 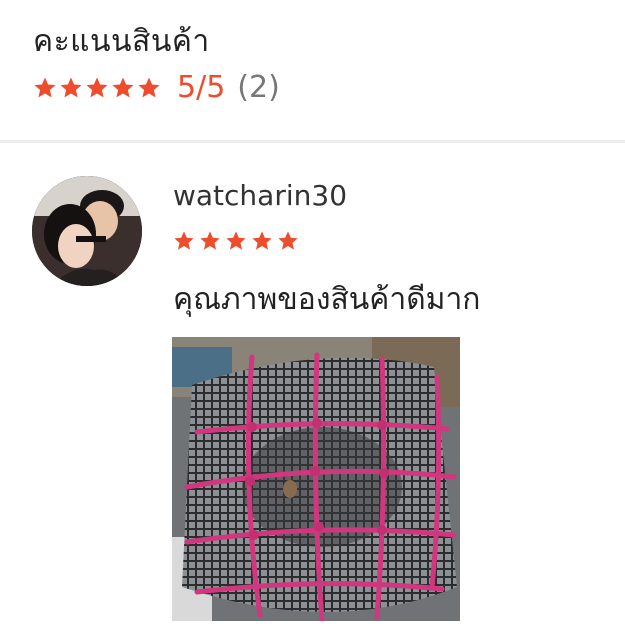 What do you see at coordinates (258, 87) in the screenshot?
I see `rating-count: (2)` at bounding box center [258, 87].